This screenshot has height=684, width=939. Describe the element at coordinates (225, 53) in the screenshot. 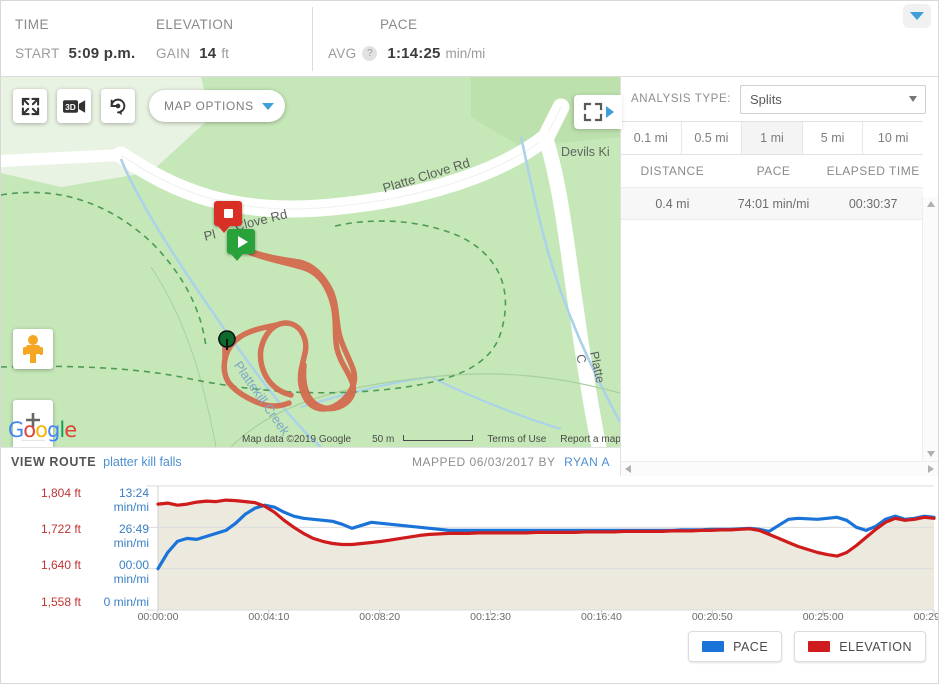

I see `stat-elevation-unit: ft` at that location.